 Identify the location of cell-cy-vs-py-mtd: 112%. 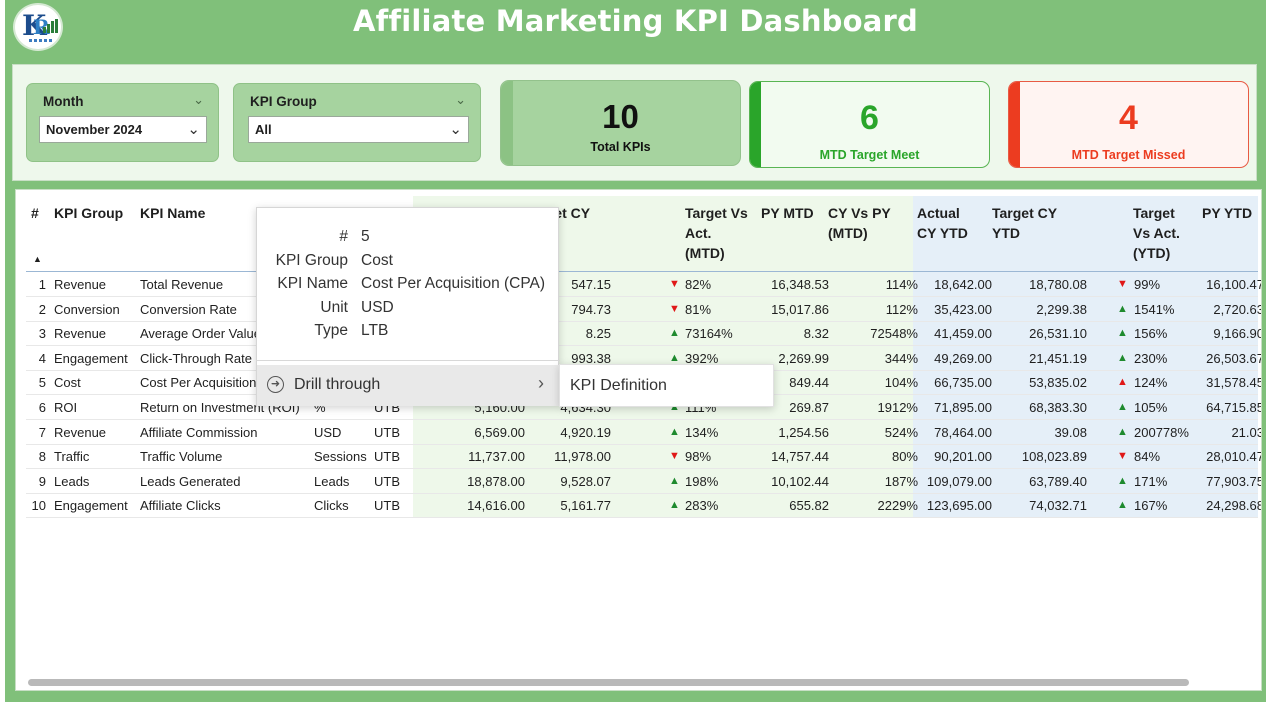
(901, 309).